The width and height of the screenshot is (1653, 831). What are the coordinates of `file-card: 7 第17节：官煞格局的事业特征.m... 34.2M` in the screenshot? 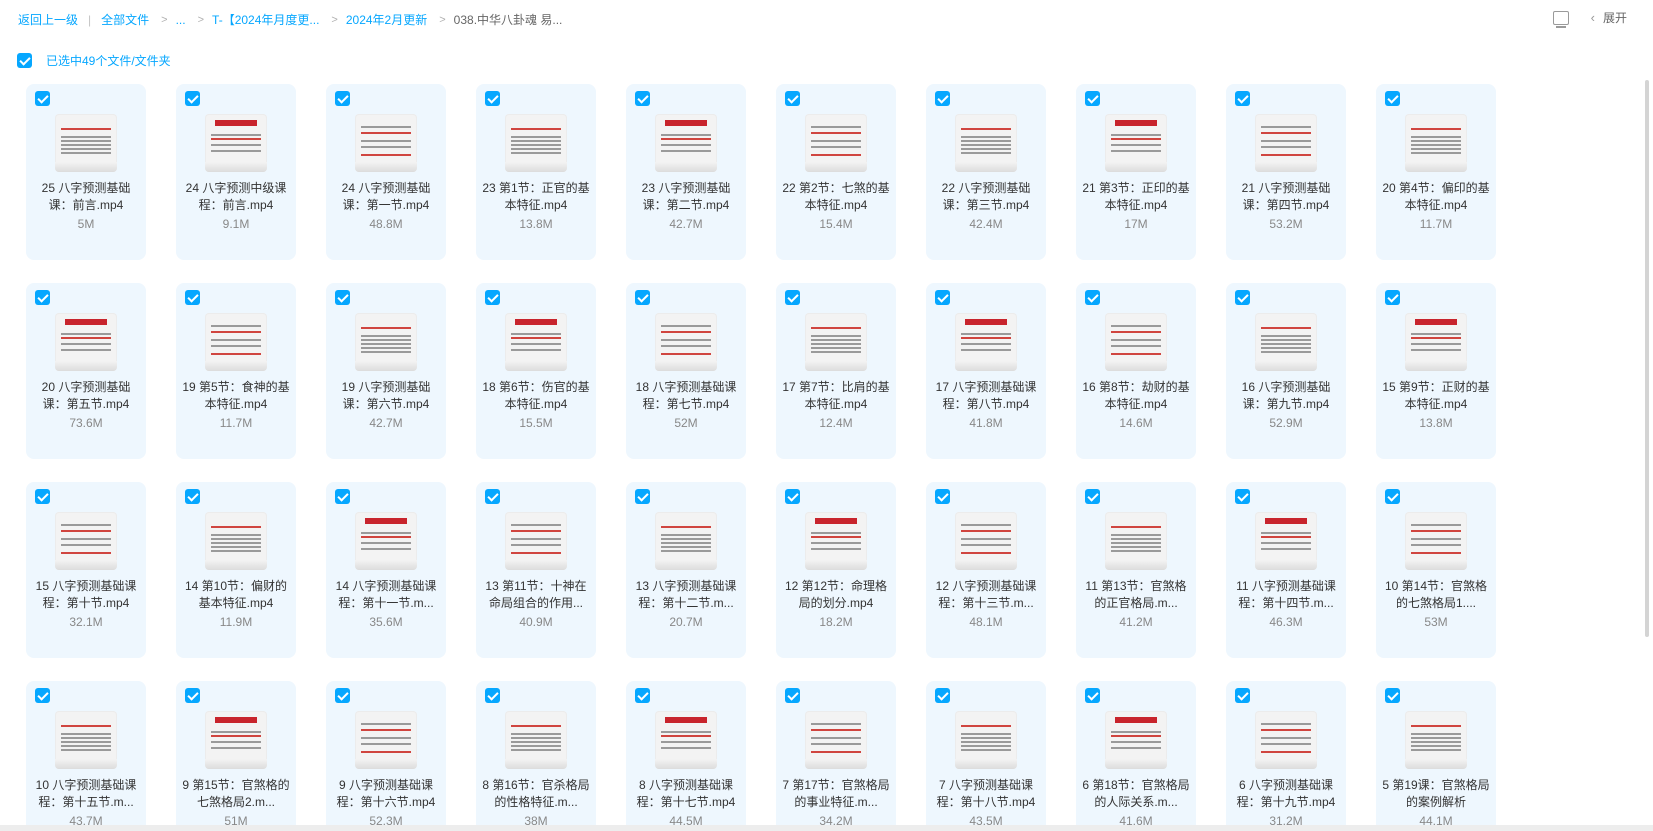 It's located at (836, 756).